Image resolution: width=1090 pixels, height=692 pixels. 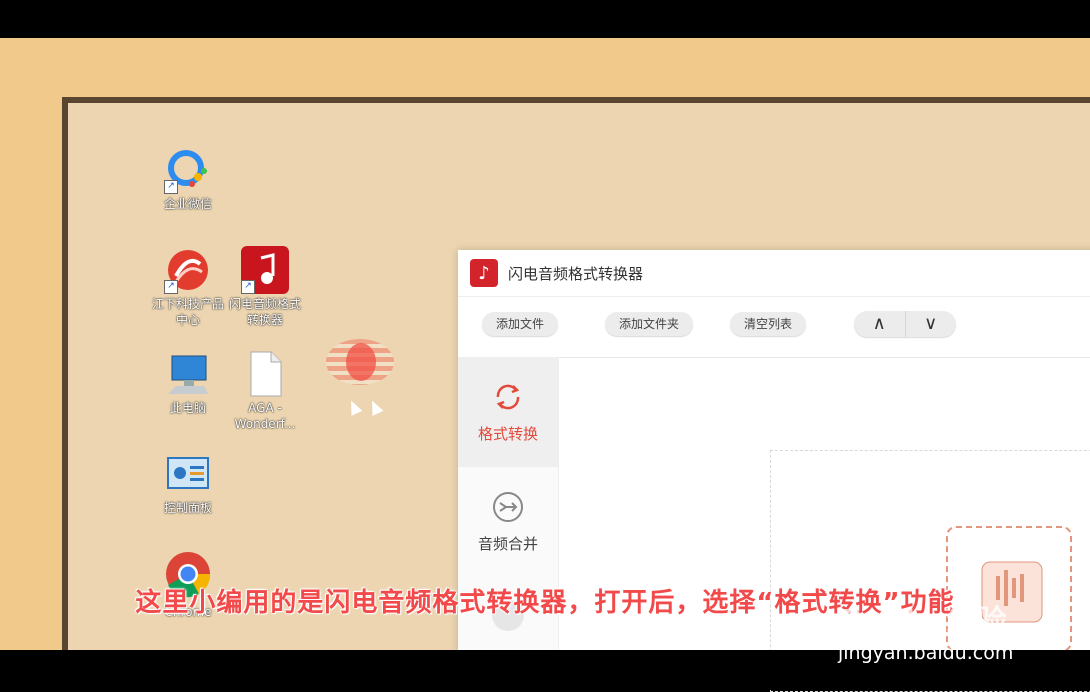 I want to click on jiangxia-icon: ↗, so click(x=188, y=270).